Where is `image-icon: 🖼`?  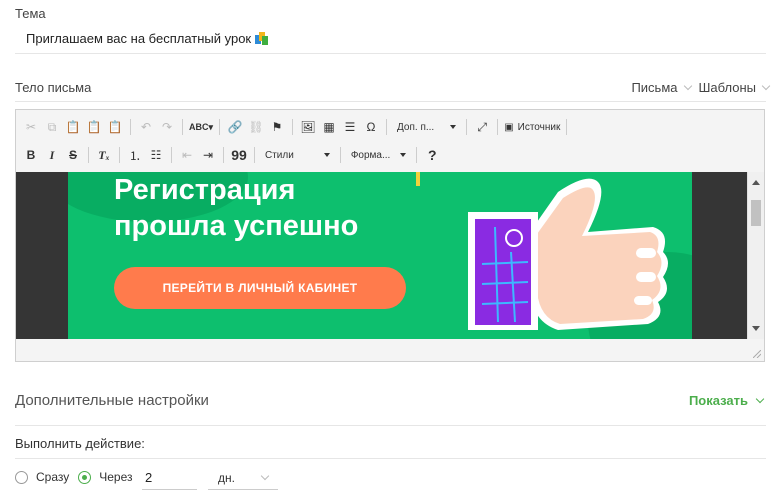
image-icon: 🖼 is located at coordinates (308, 127).